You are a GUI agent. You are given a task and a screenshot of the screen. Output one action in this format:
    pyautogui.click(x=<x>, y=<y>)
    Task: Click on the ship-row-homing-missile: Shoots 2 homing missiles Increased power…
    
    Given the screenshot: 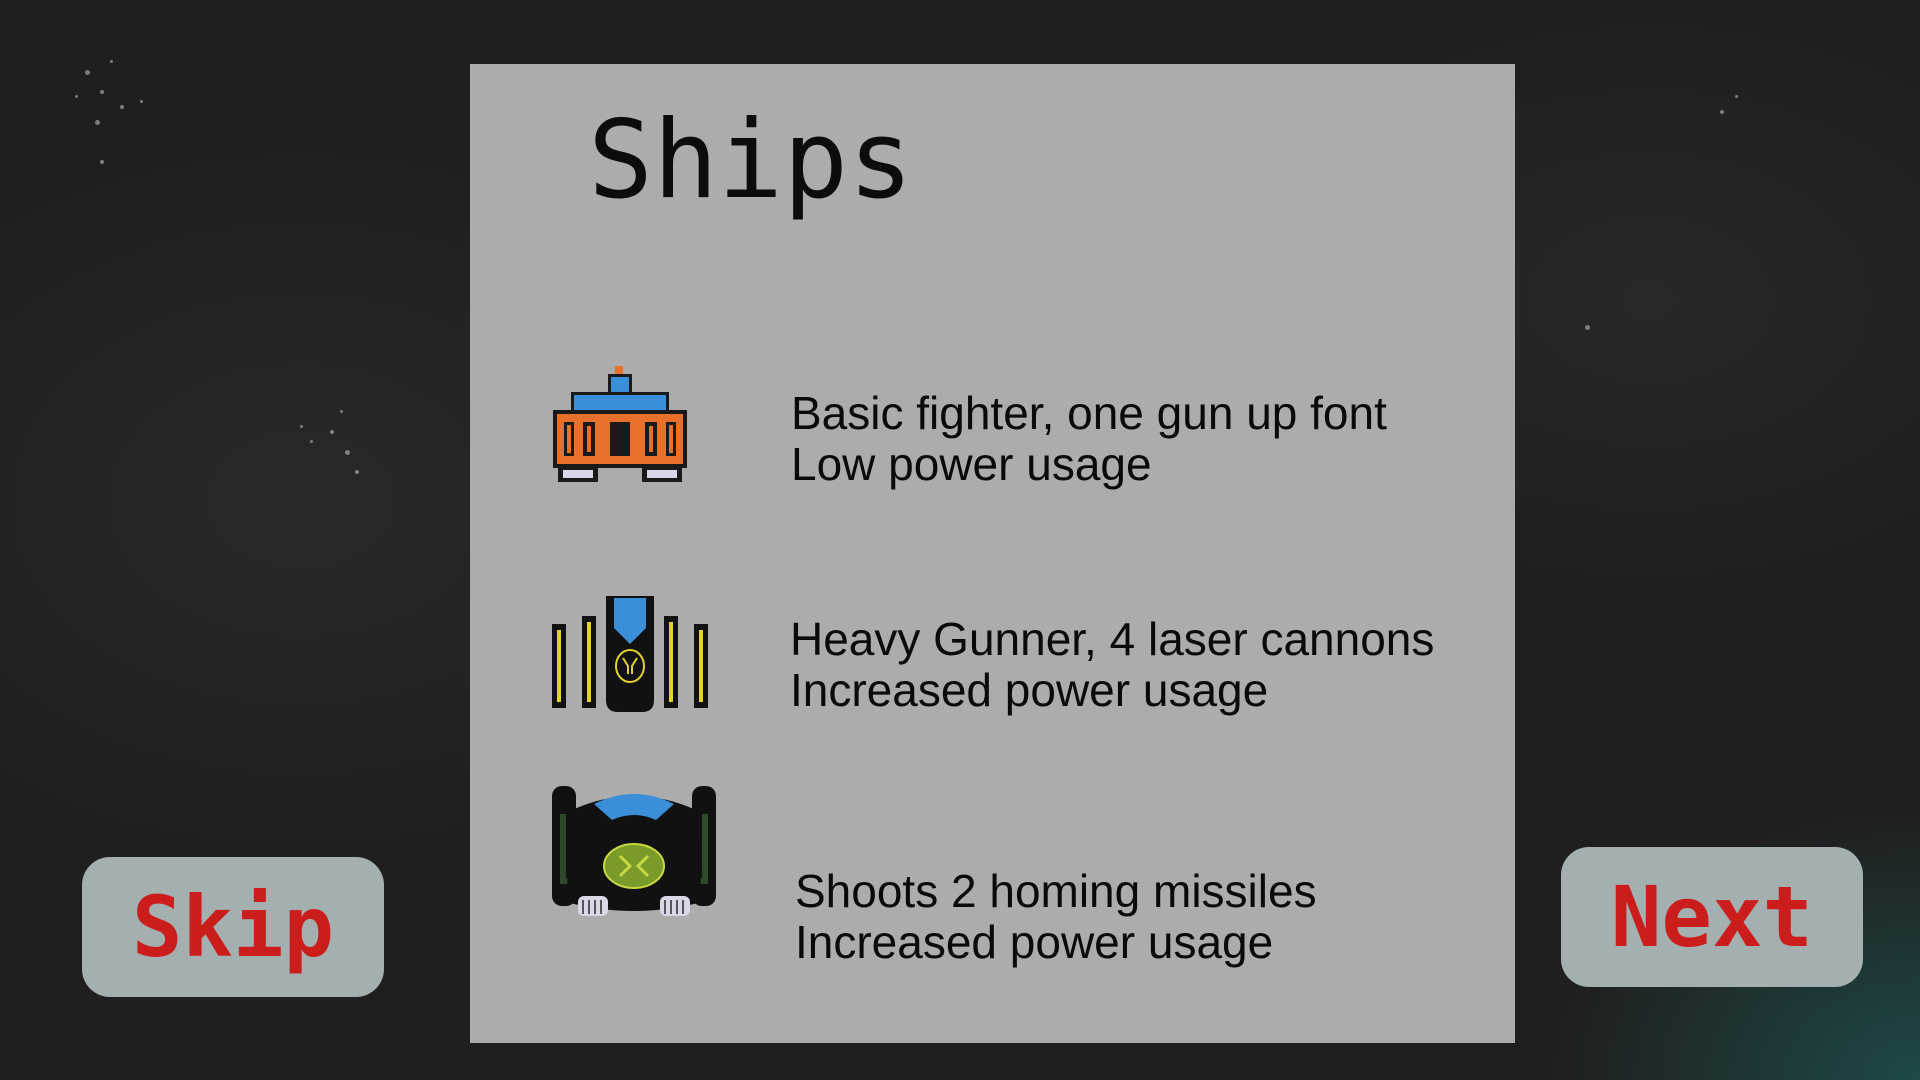 What is the action you would take?
    pyautogui.click(x=992, y=866)
    